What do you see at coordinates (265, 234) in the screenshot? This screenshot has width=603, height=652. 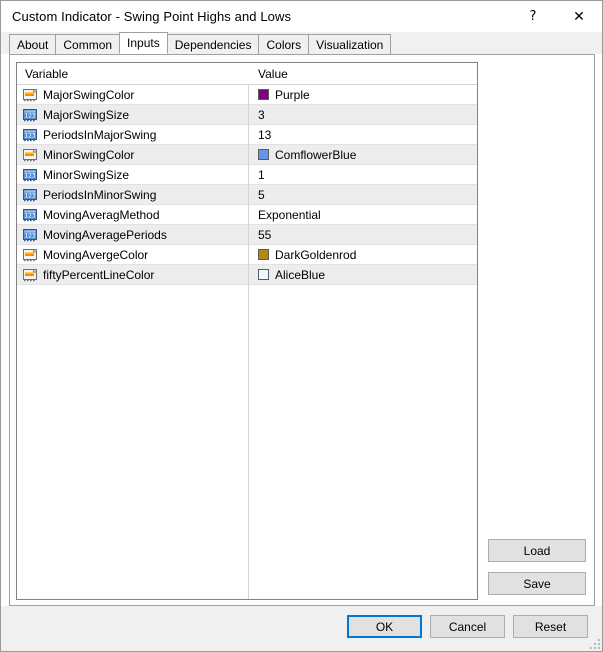 I see `value-text: 55` at bounding box center [265, 234].